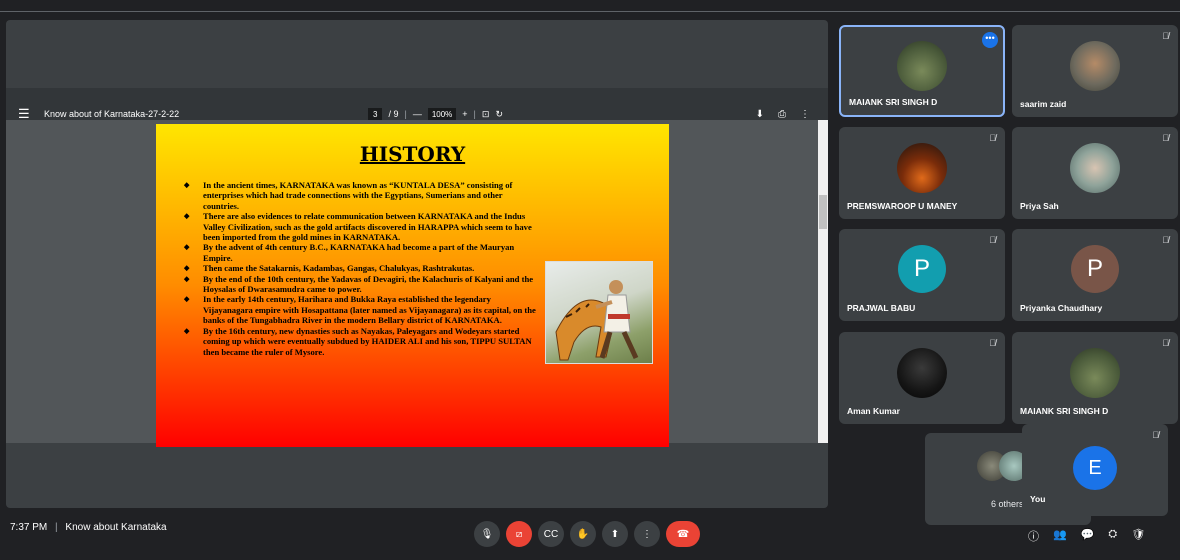 The width and height of the screenshot is (1180, 560). What do you see at coordinates (782, 114) in the screenshot?
I see `print-icon: ⎙` at bounding box center [782, 114].